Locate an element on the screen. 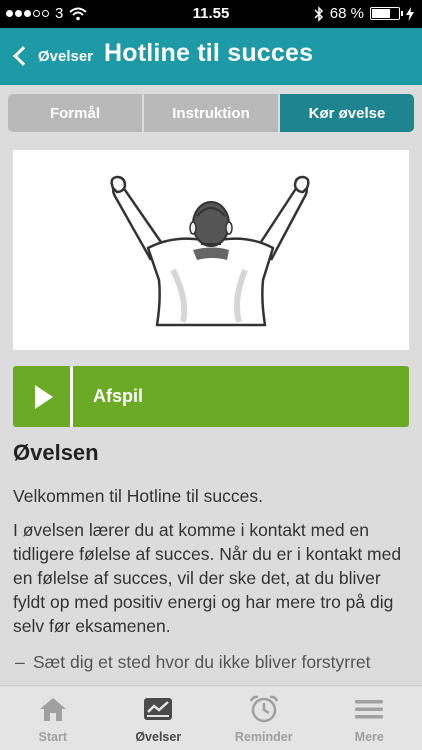  tab-reminder: Reminder is located at coordinates (264, 718).